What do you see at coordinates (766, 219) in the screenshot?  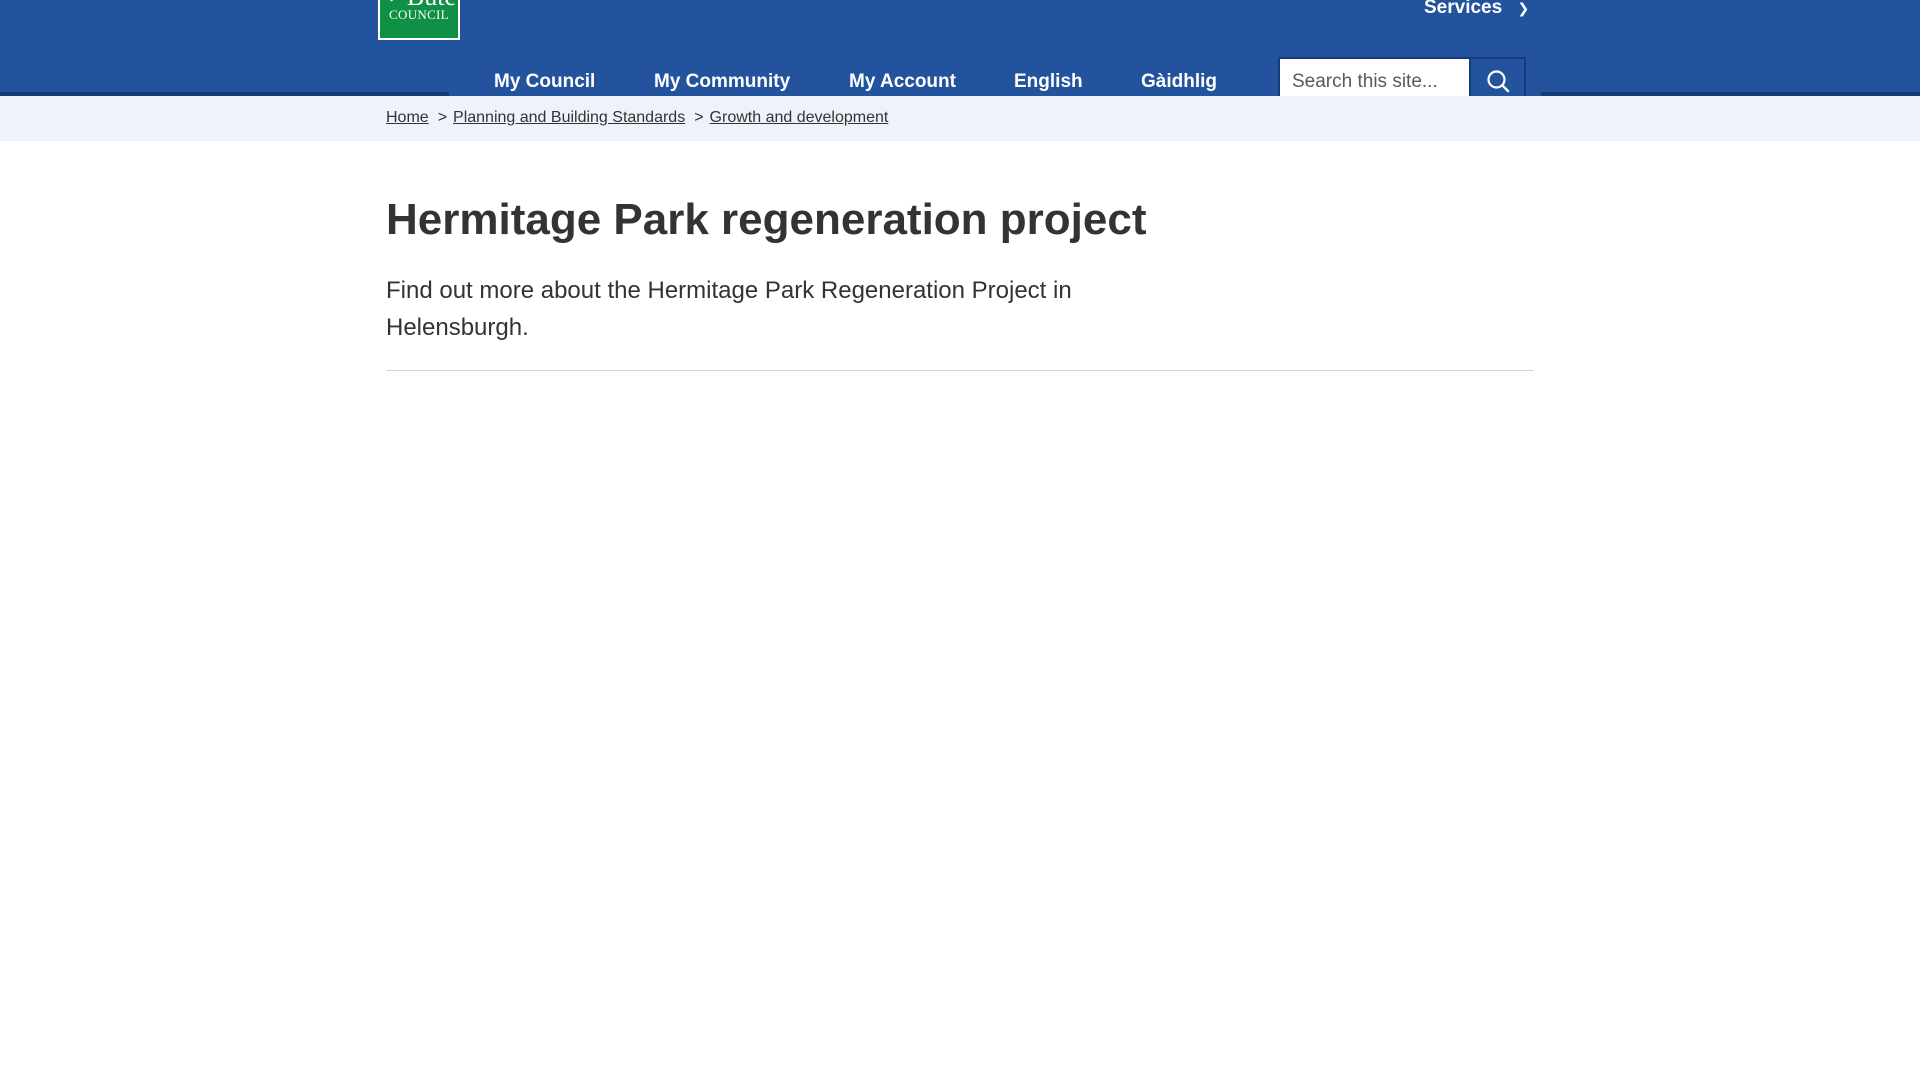 I see `page-title: Hermitage Park regeneration project` at bounding box center [766, 219].